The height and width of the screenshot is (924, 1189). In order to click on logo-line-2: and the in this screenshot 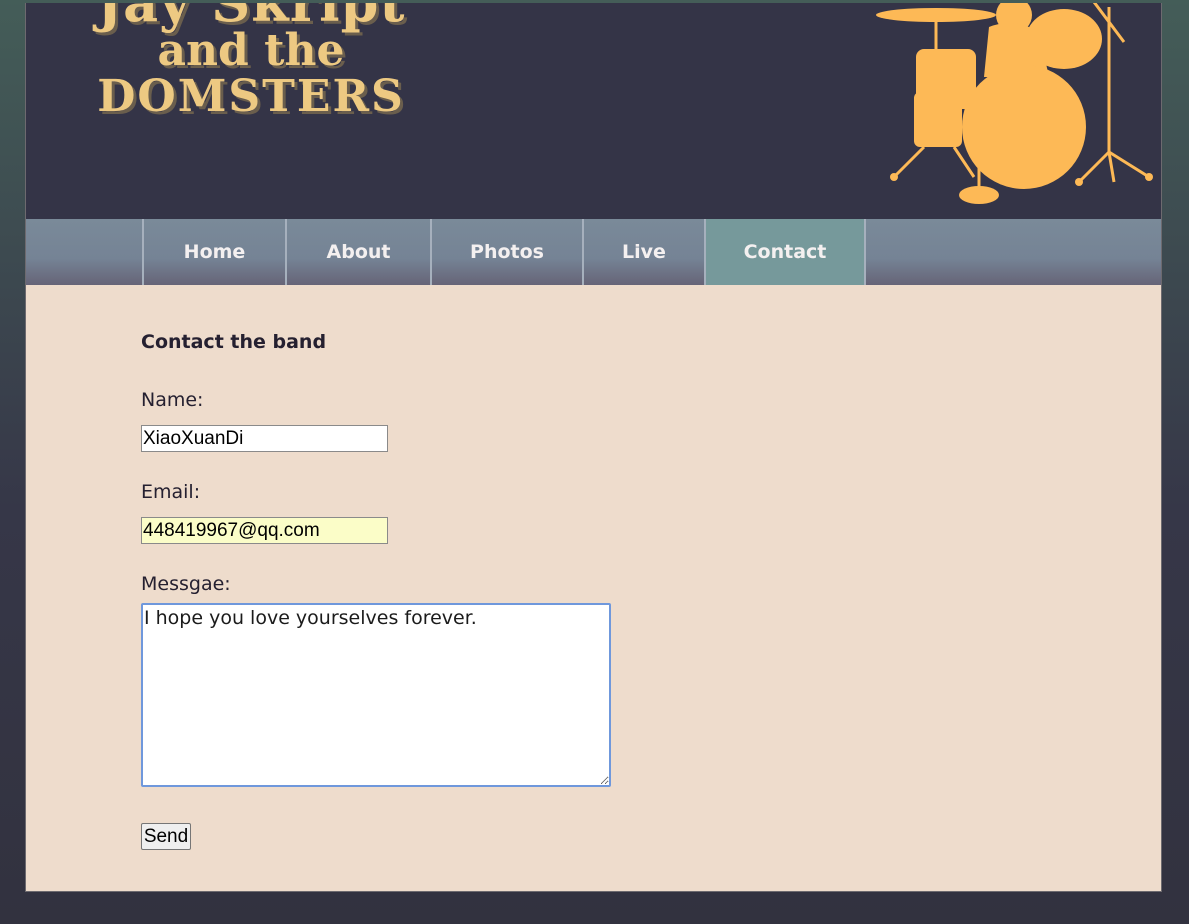, I will do `click(251, 50)`.